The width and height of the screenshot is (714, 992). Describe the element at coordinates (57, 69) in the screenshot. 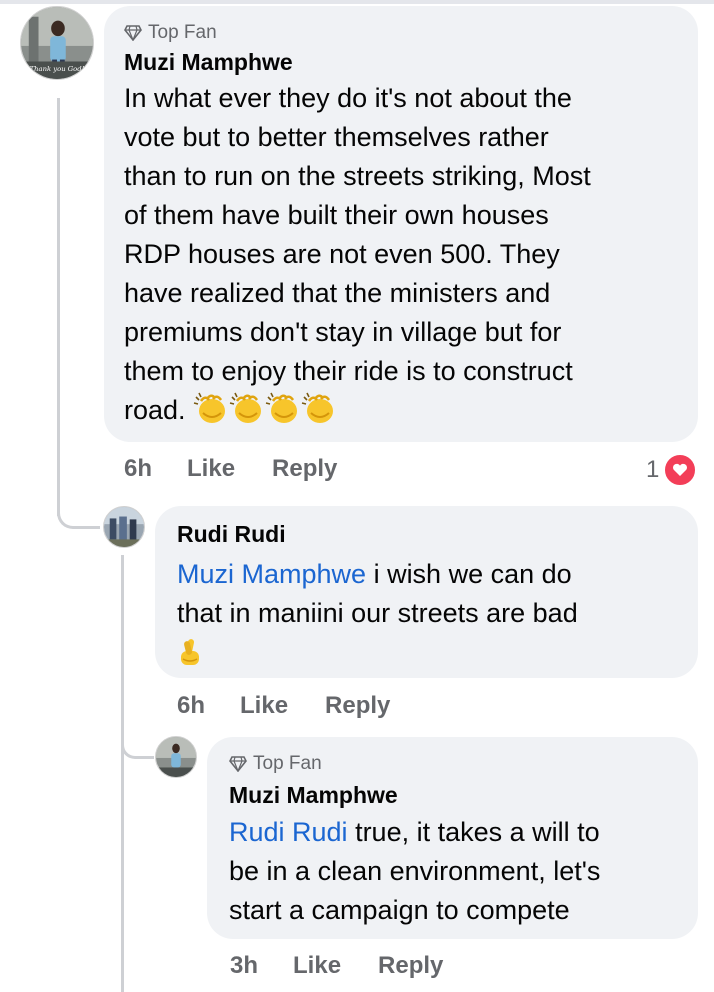

I see `svg-text: Thank you God!` at that location.